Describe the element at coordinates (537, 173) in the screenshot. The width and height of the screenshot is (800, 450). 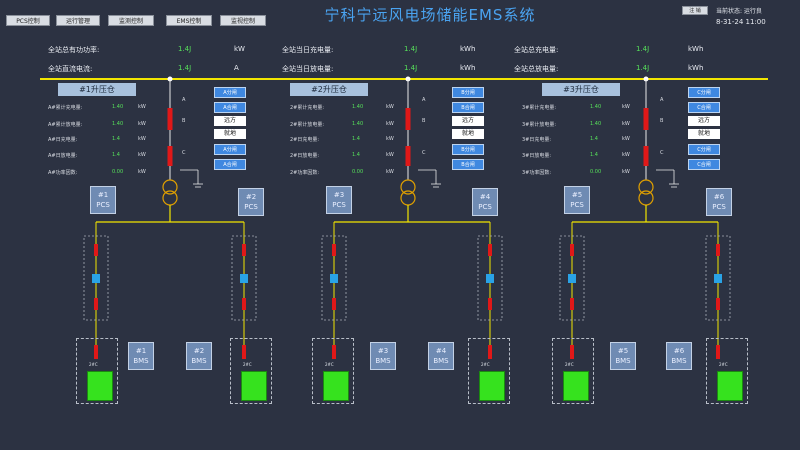
I see `station-3-row-4-label: 3#功率因数:` at that location.